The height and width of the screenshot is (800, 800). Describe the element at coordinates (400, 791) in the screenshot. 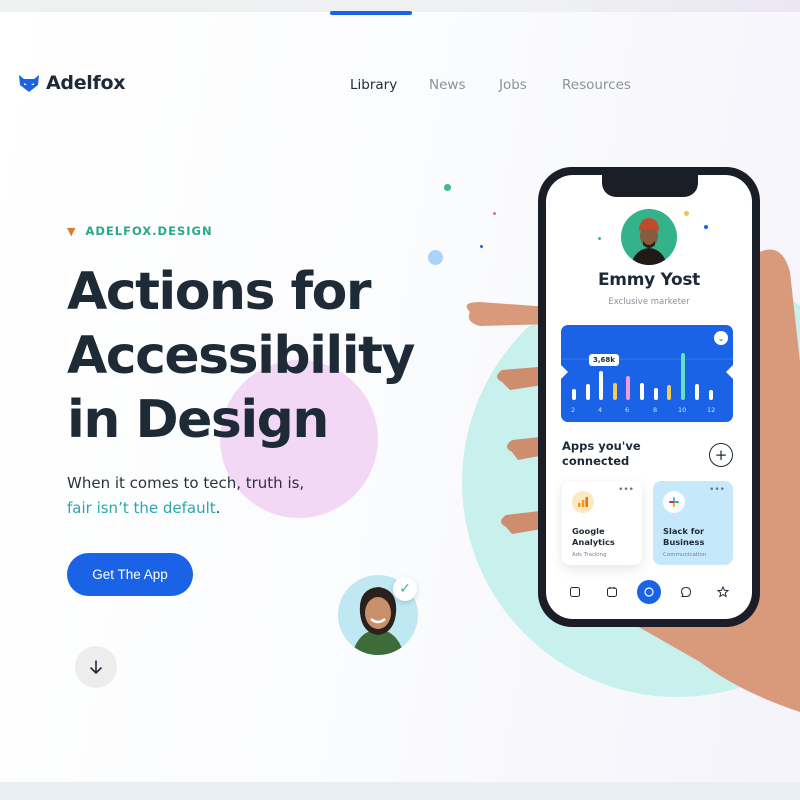

I see `bottom-strip` at that location.